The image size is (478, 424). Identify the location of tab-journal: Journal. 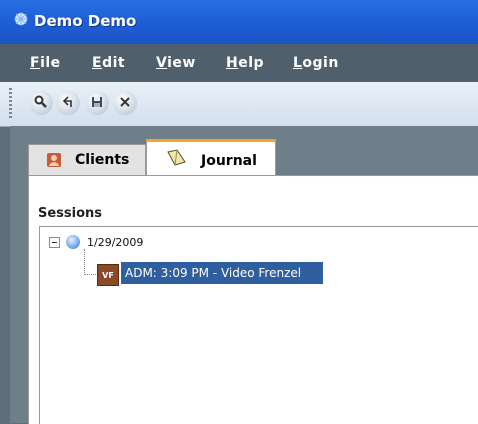
(211, 159).